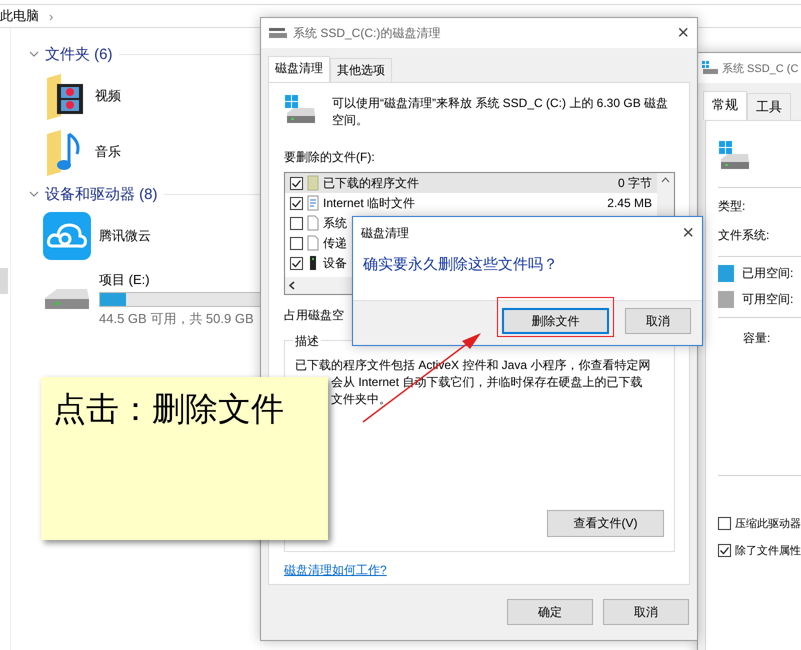  I want to click on description-text: 文件夹中。, so click(361, 399).